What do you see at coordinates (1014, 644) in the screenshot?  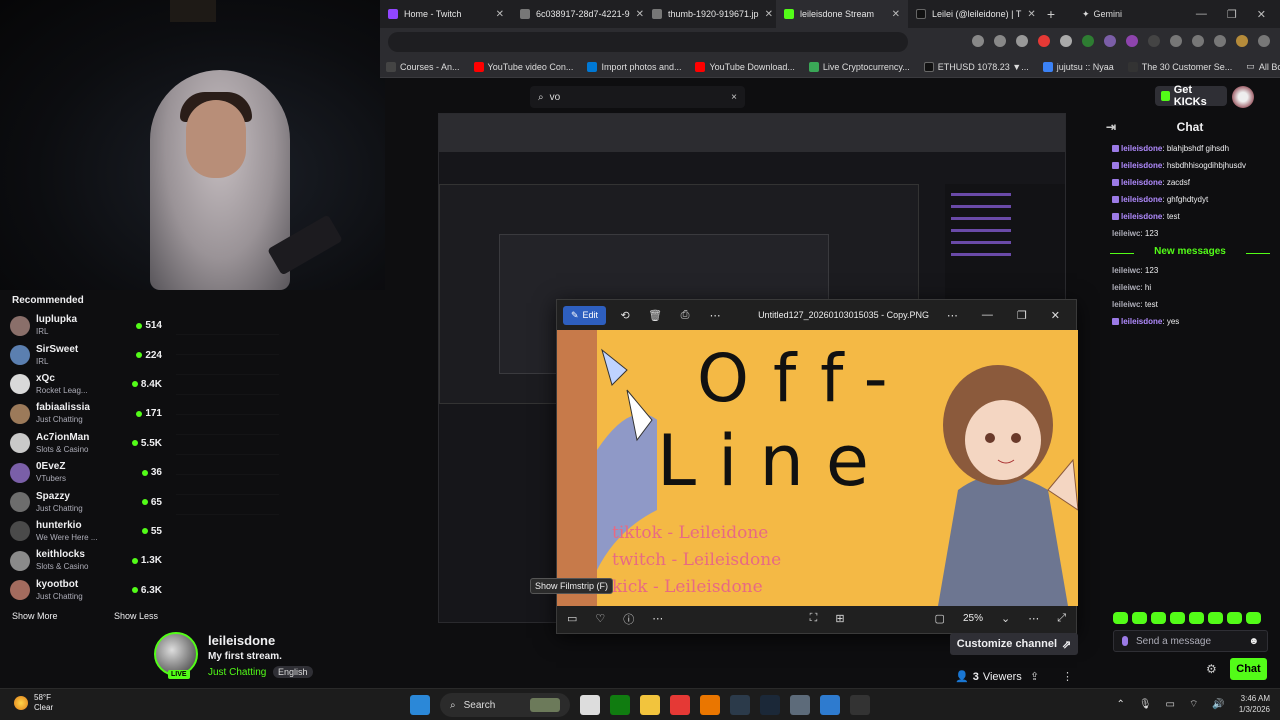 I see `customize-channel-button: Customize channel ⇗` at bounding box center [1014, 644].